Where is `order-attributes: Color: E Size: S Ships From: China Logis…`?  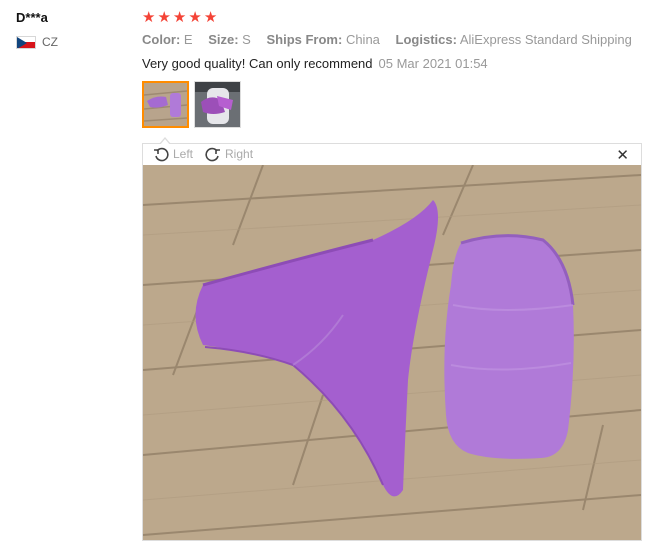 order-attributes: Color: E Size: S Ships From: China Logis… is located at coordinates (392, 39).